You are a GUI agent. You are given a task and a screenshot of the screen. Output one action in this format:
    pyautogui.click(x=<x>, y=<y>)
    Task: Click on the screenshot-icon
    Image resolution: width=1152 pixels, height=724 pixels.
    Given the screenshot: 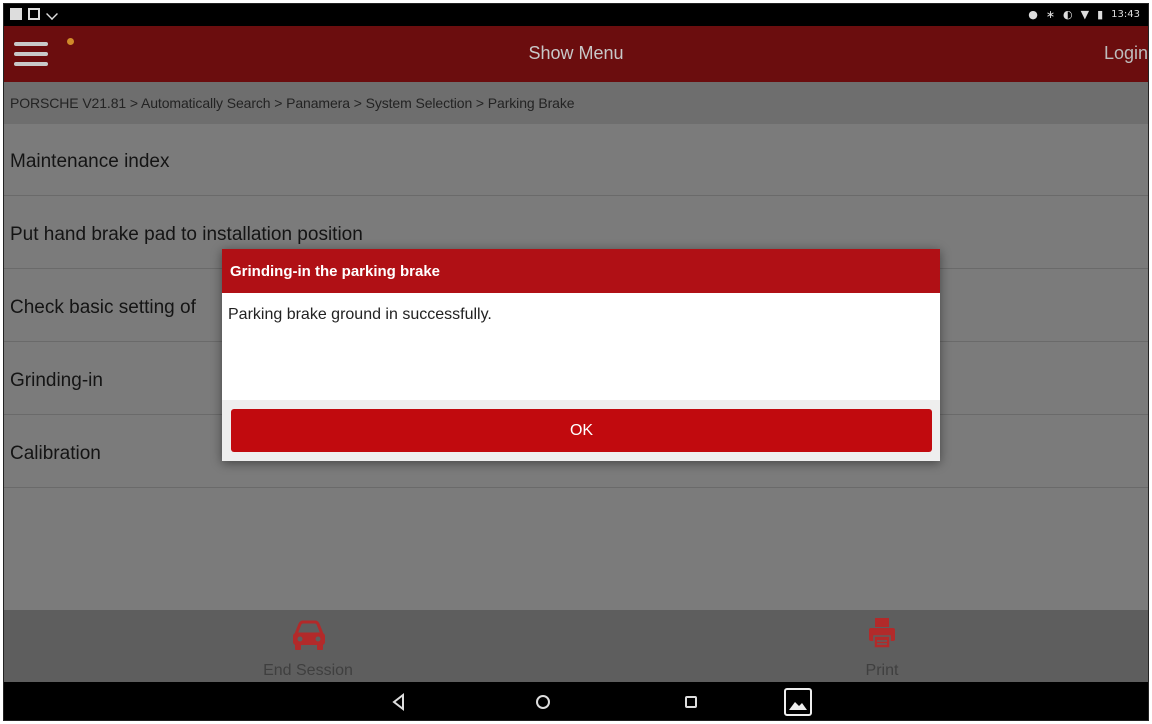 What is the action you would take?
    pyautogui.click(x=34, y=14)
    